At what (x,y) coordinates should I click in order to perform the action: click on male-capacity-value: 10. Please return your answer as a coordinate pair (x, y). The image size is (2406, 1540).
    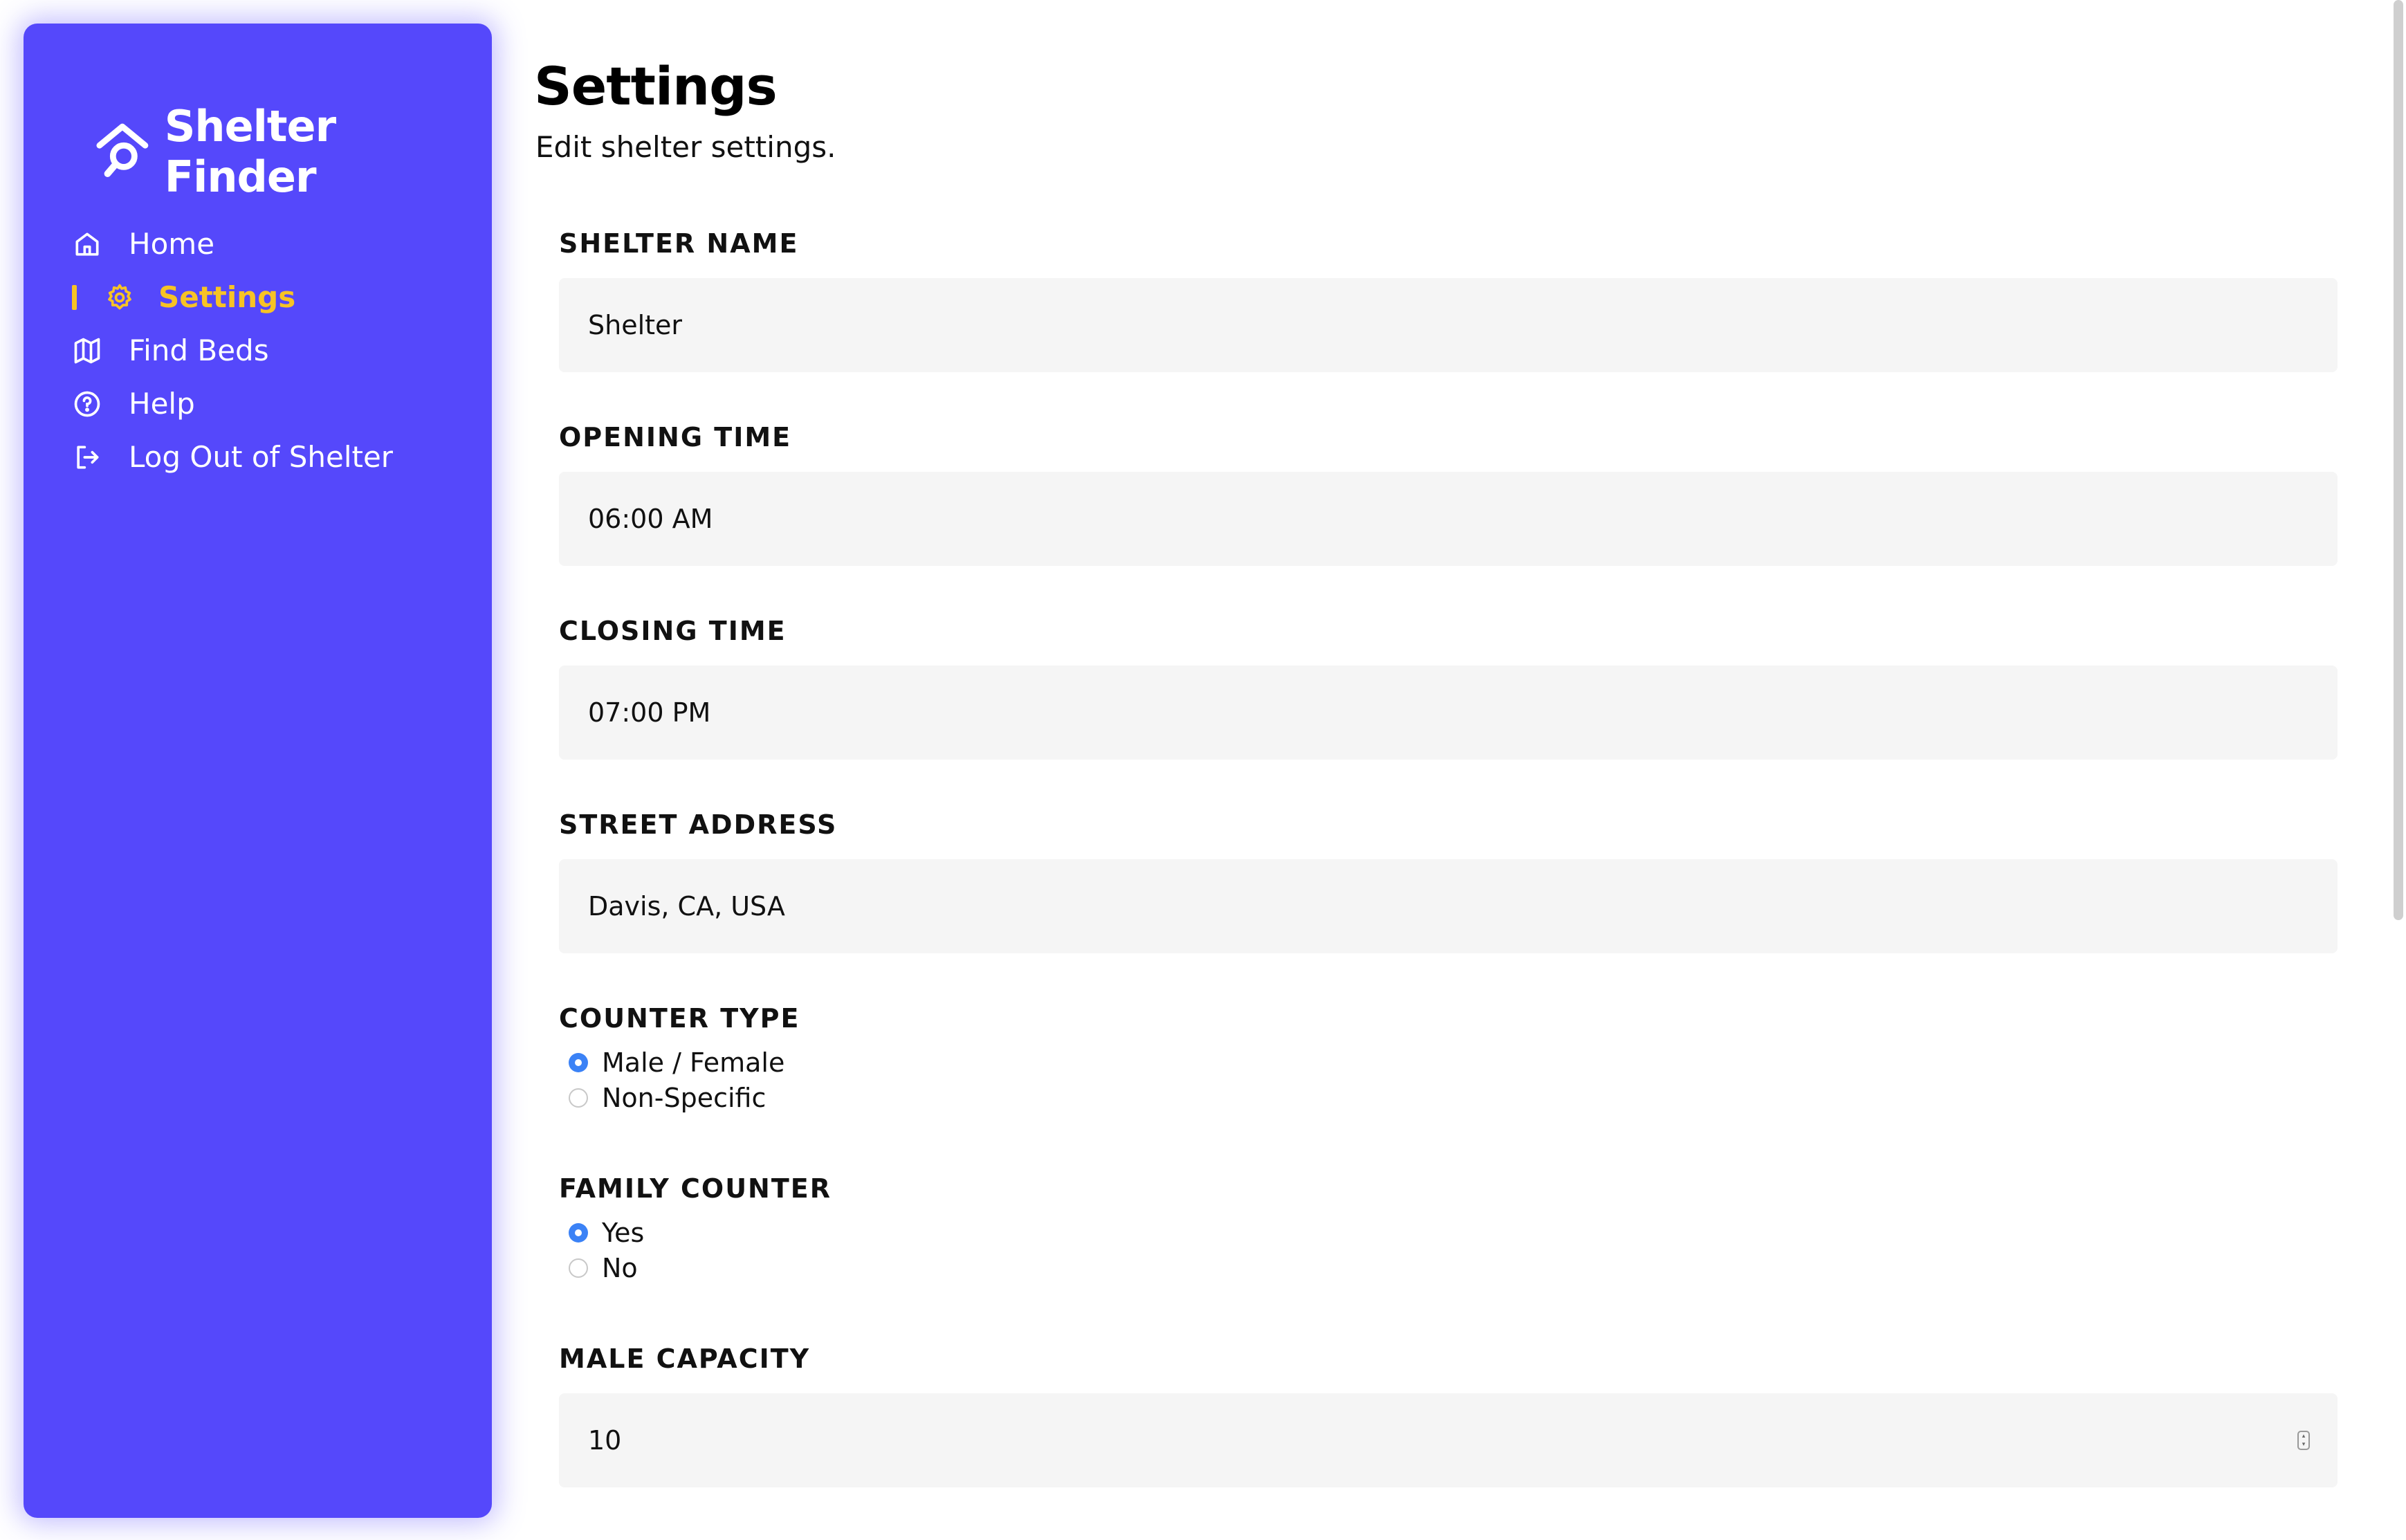
    Looking at the image, I should click on (605, 1440).